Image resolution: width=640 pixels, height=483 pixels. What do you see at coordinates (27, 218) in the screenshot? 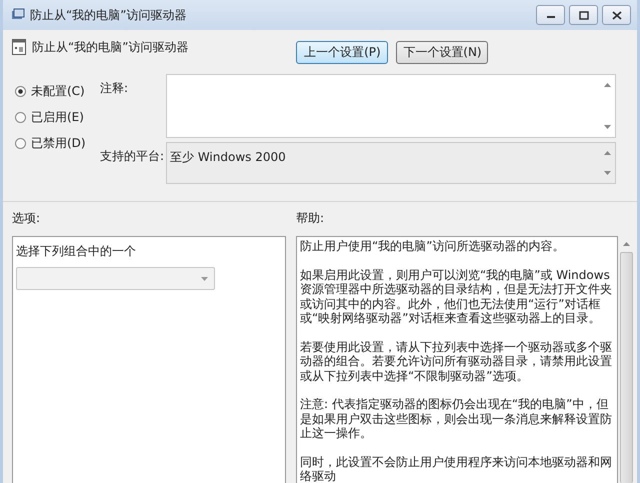
I see `section-label: 选项:` at bounding box center [27, 218].